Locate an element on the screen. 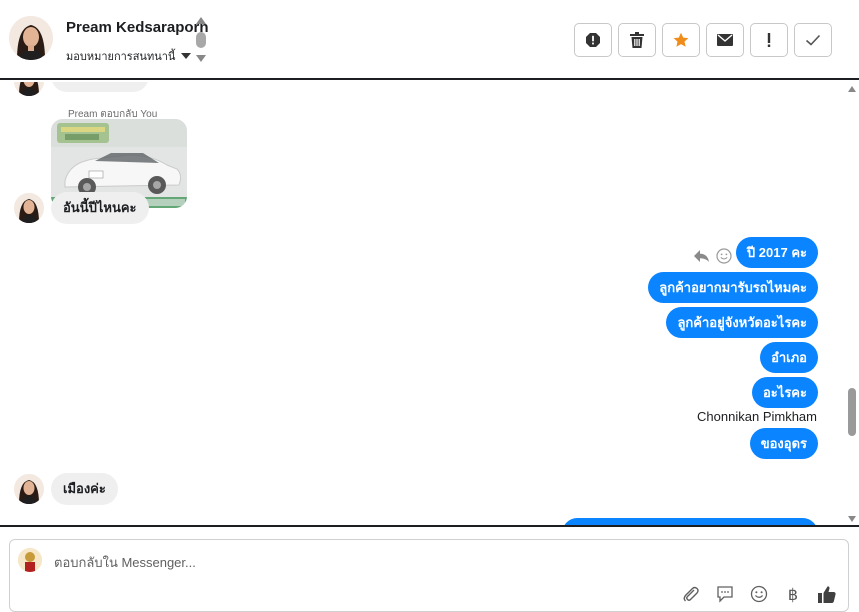 This screenshot has width=859, height=612. previous-arrow-icon is located at coordinates (201, 20).